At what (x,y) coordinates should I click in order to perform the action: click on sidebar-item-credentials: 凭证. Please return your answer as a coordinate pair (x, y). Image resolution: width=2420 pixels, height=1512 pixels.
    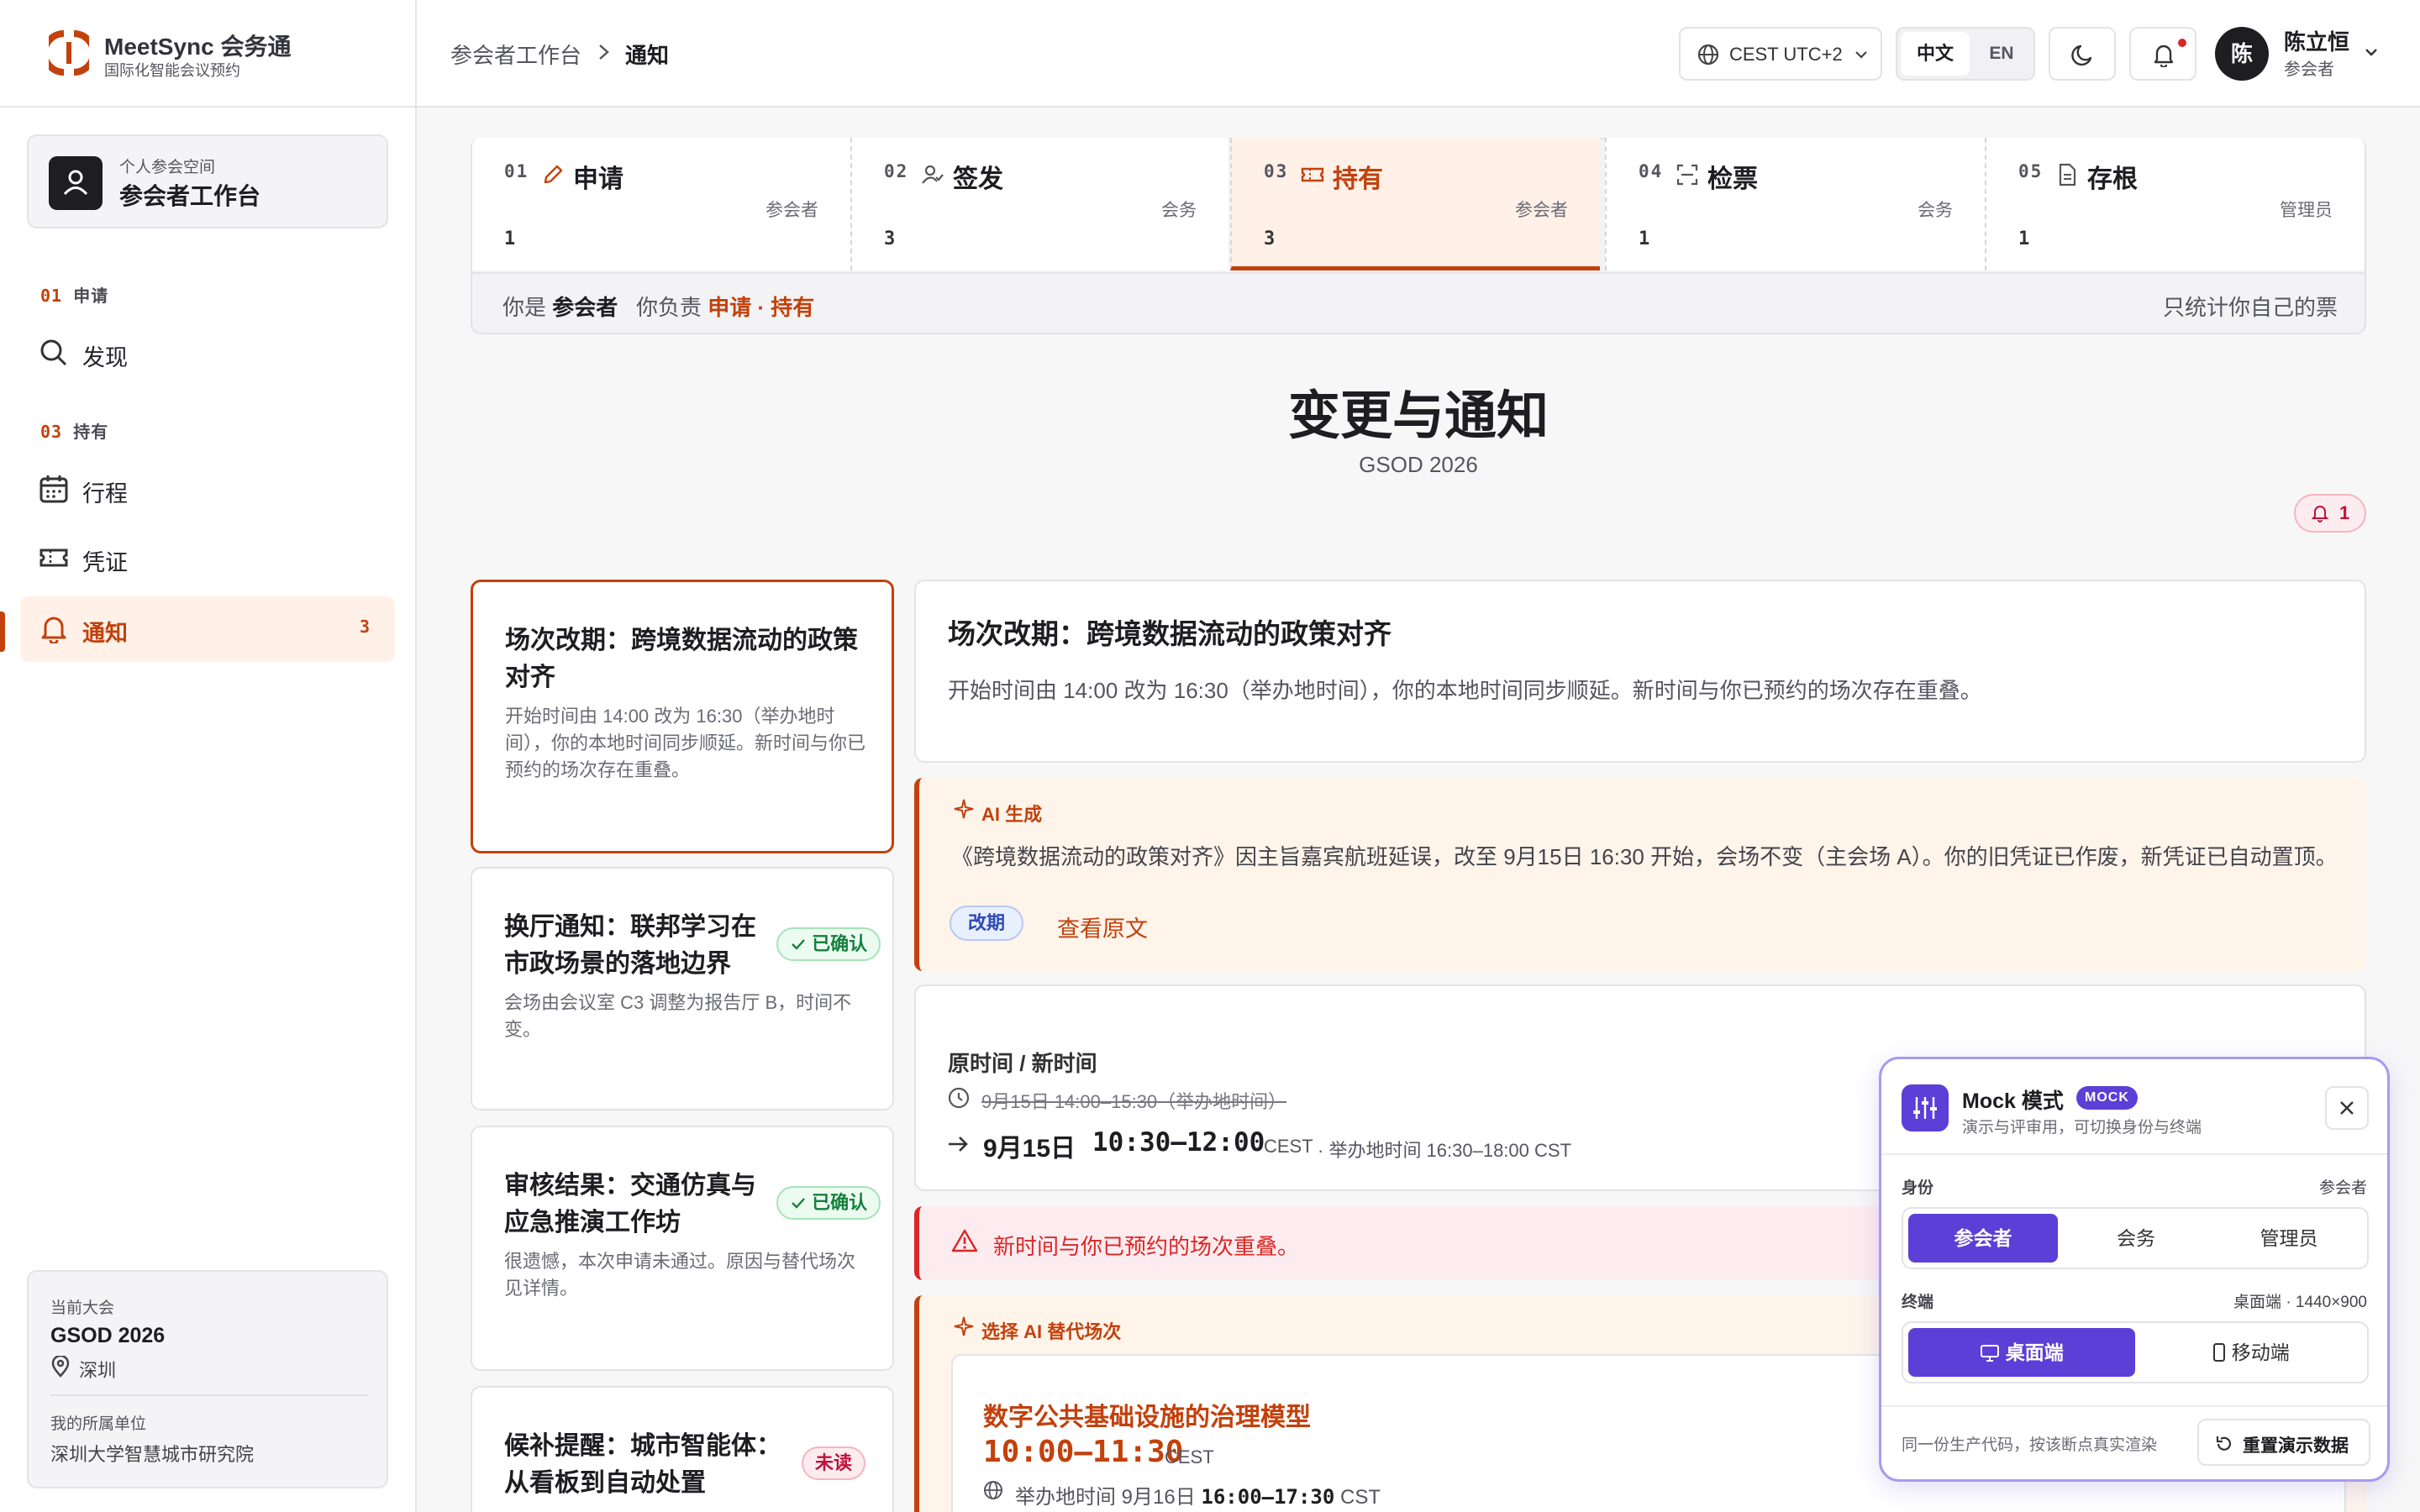
    Looking at the image, I should click on (207, 558).